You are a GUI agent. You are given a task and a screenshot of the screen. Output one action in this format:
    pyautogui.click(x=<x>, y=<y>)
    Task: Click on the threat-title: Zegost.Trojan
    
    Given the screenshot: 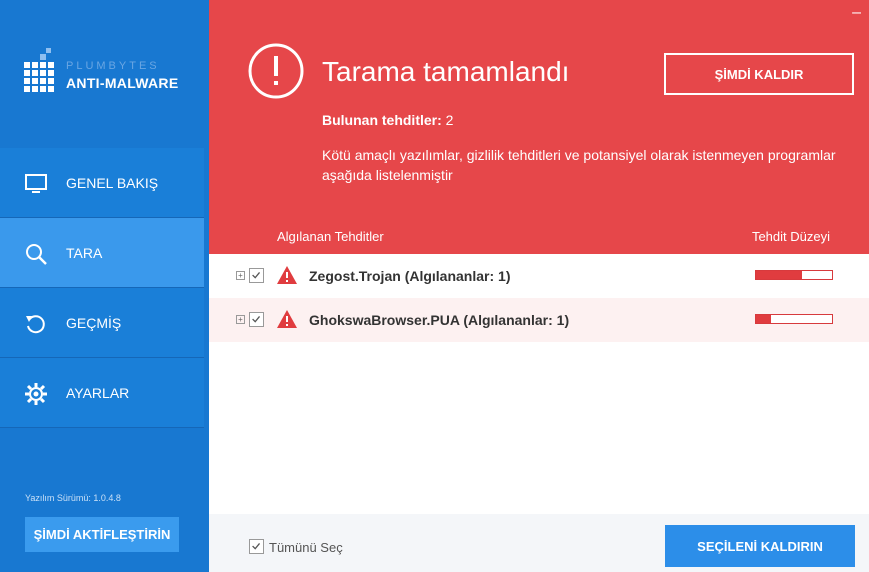 What is the action you would take?
    pyautogui.click(x=355, y=276)
    